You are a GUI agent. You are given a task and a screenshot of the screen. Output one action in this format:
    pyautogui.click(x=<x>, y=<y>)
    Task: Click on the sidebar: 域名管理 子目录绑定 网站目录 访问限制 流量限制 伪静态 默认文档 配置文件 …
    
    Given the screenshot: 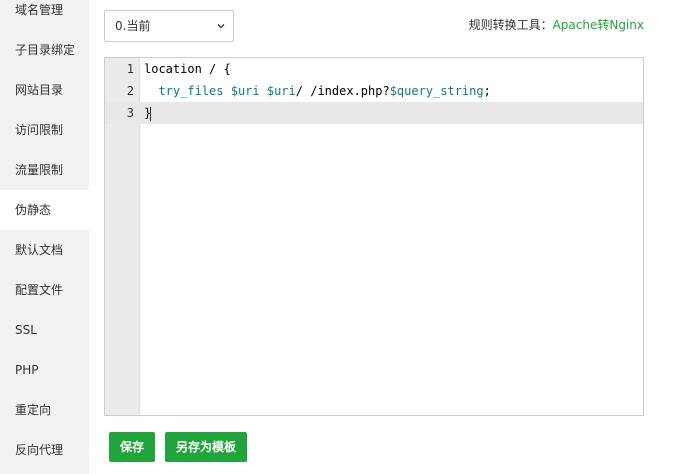 What is the action you would take?
    pyautogui.click(x=44, y=237)
    